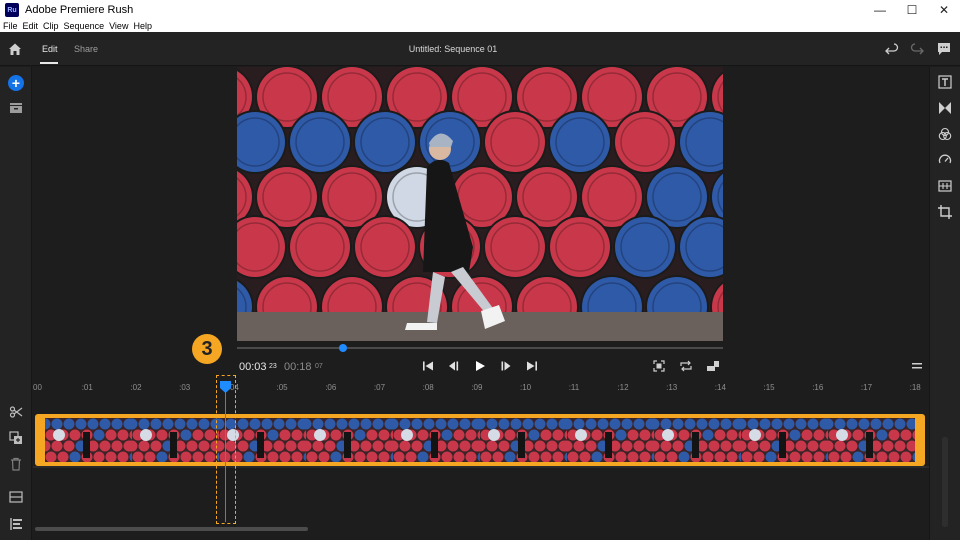 The image size is (960, 540). I want to click on speed-icon, so click(945, 160).